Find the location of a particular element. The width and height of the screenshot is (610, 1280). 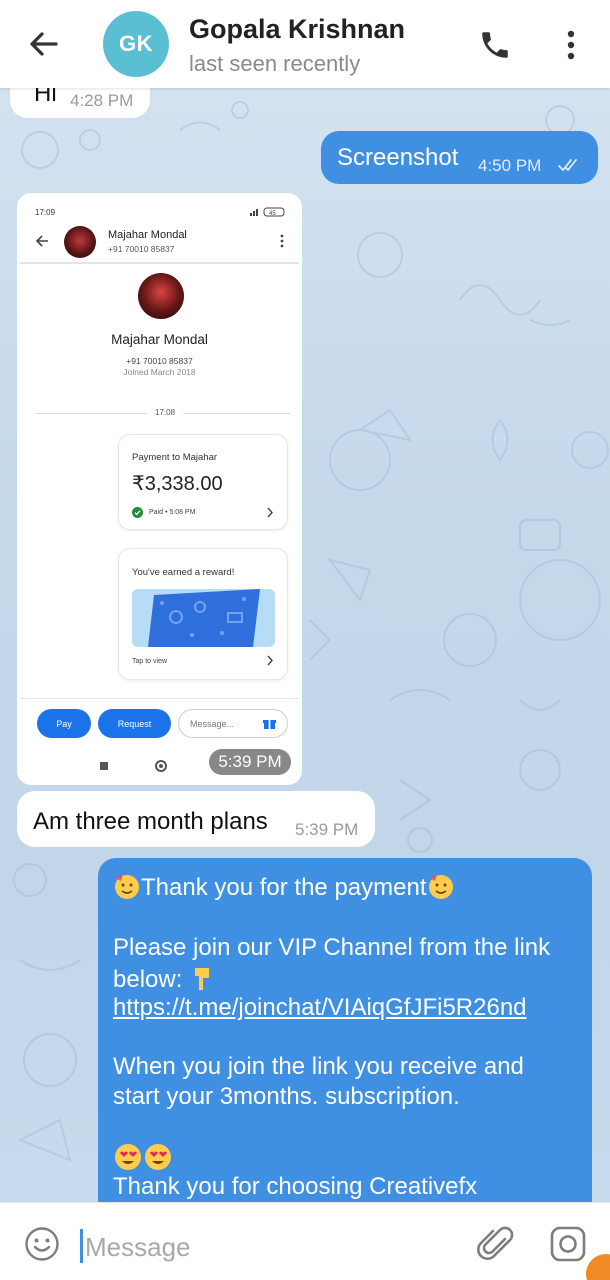

chat-header: GK Gopala Krishnan last seen recently is located at coordinates (305, 44).